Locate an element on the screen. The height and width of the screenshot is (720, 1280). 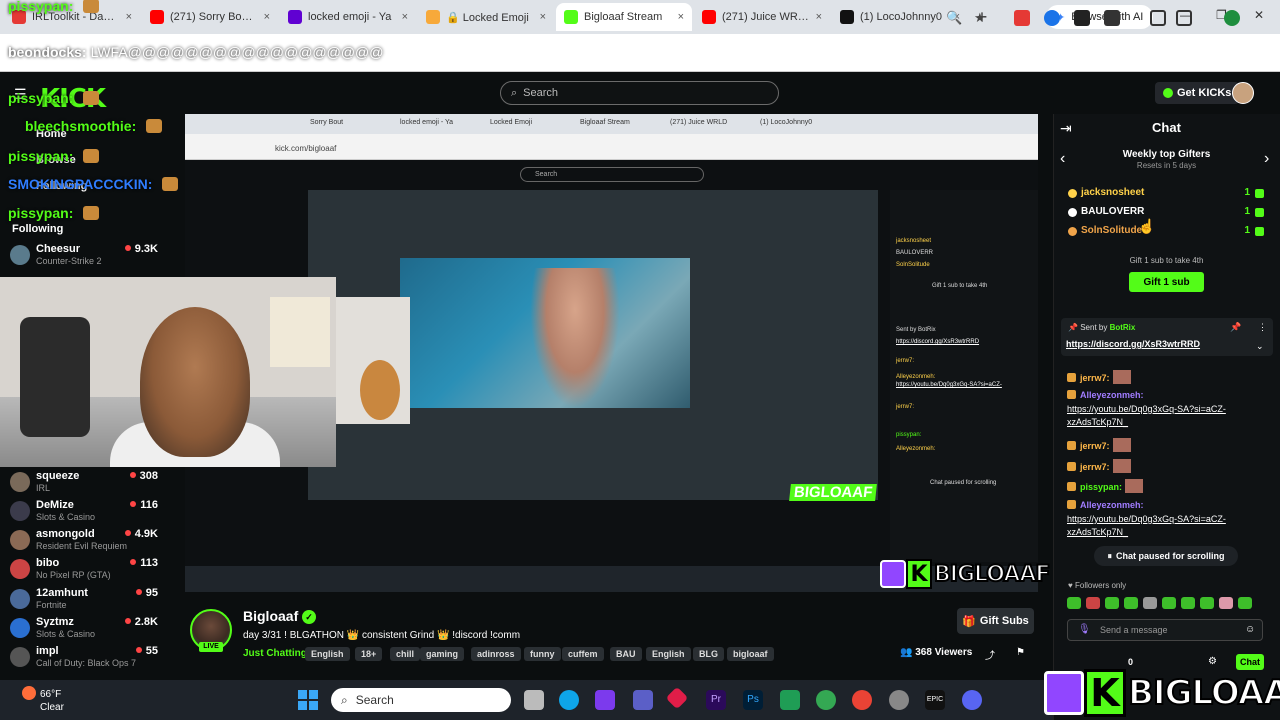
bookmark-star-icon: ★ is located at coordinates (982, 18).